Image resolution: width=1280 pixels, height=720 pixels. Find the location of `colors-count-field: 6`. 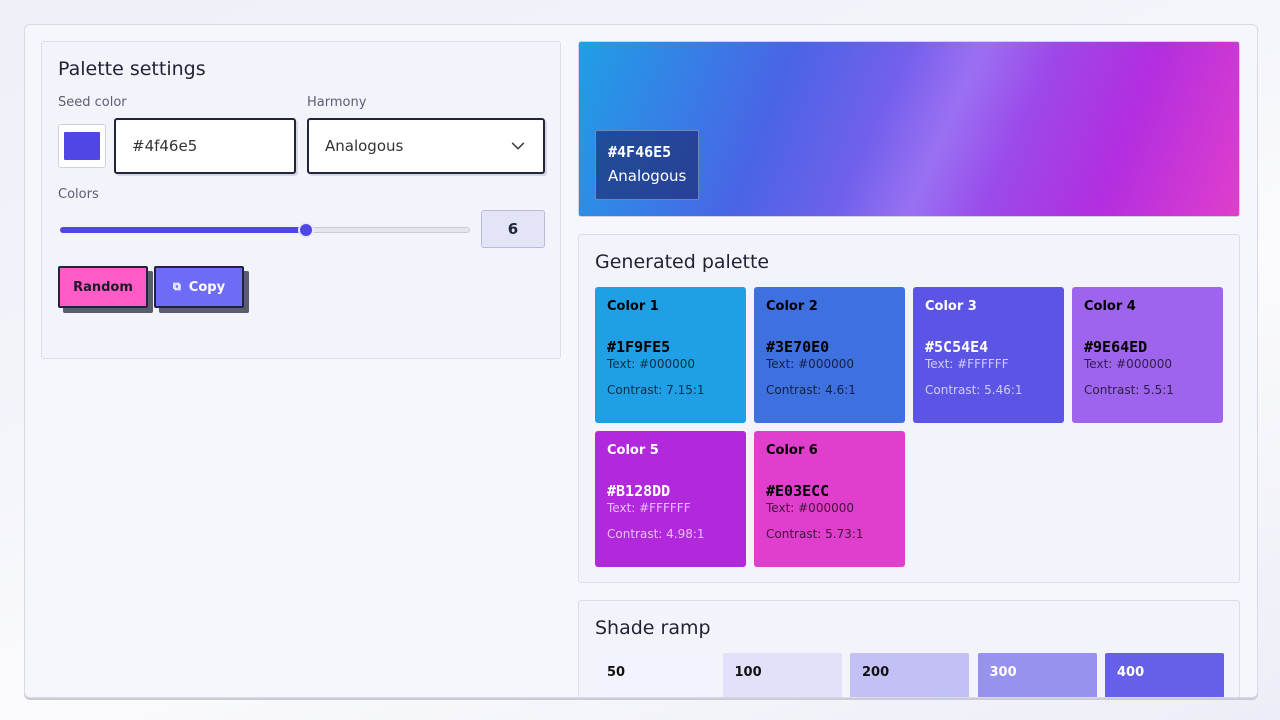

colors-count-field: 6 is located at coordinates (513, 229).